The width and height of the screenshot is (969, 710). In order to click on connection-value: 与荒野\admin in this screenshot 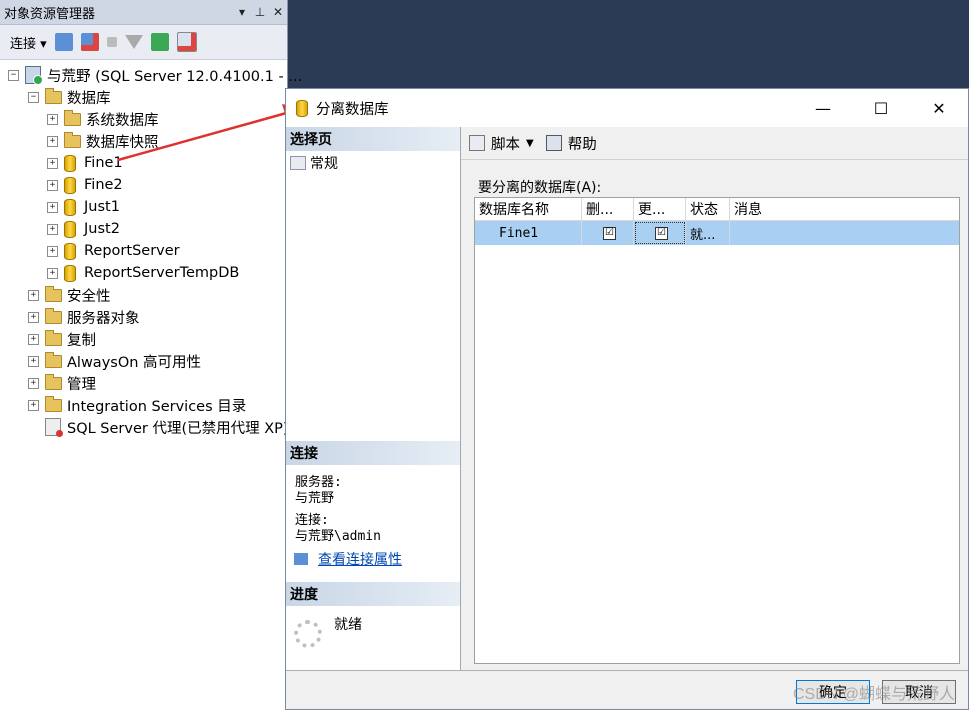, I will do `click(338, 536)`.